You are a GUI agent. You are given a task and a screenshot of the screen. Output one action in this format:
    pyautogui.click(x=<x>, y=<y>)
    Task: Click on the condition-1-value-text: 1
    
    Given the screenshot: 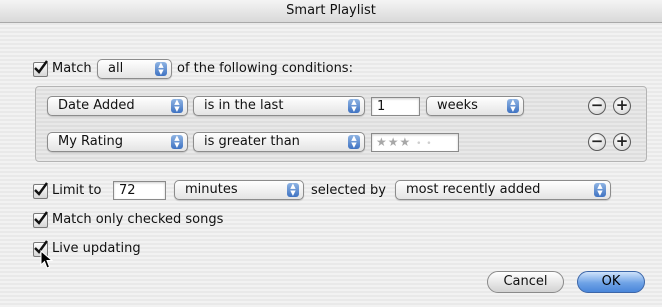 What is the action you would take?
    pyautogui.click(x=381, y=106)
    